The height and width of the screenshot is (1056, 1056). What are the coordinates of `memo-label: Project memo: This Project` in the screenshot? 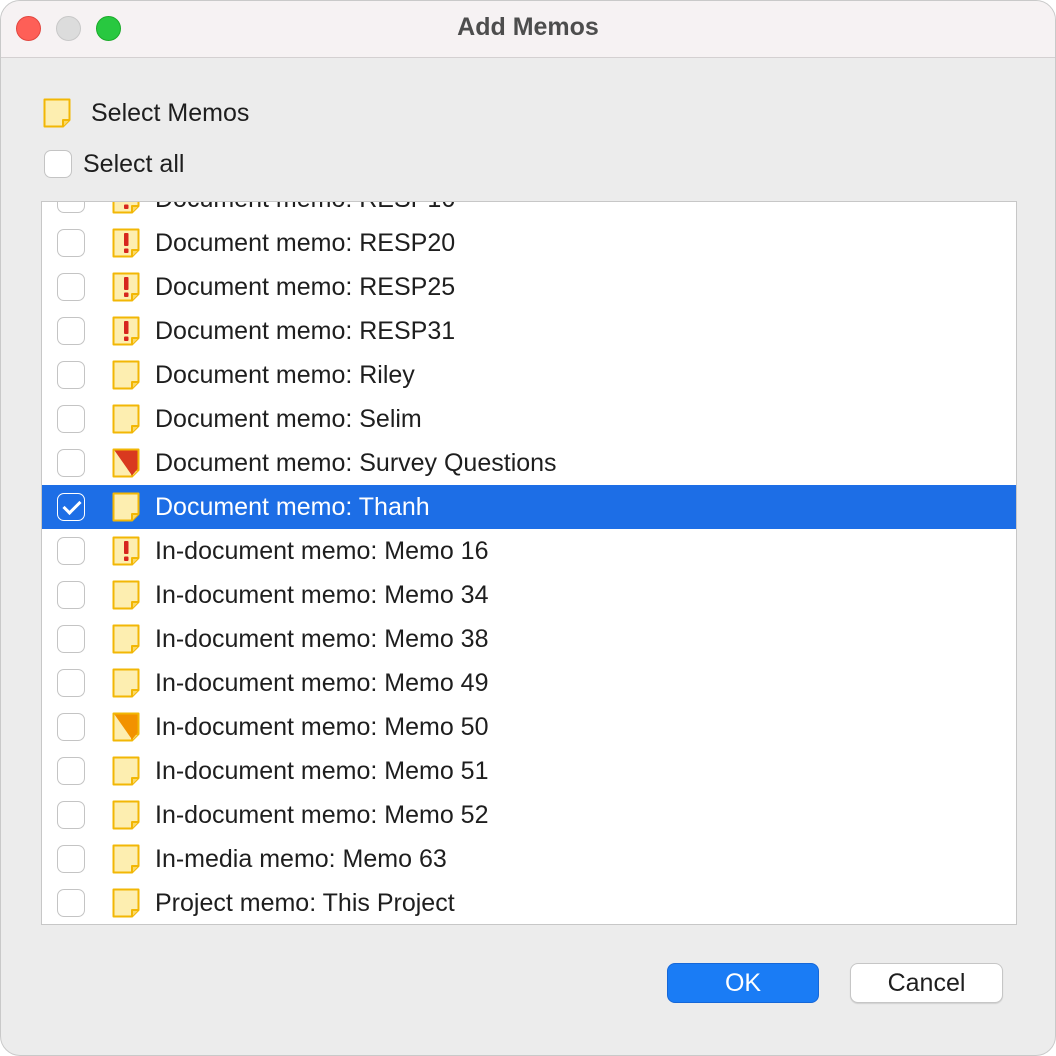 It's located at (305, 903).